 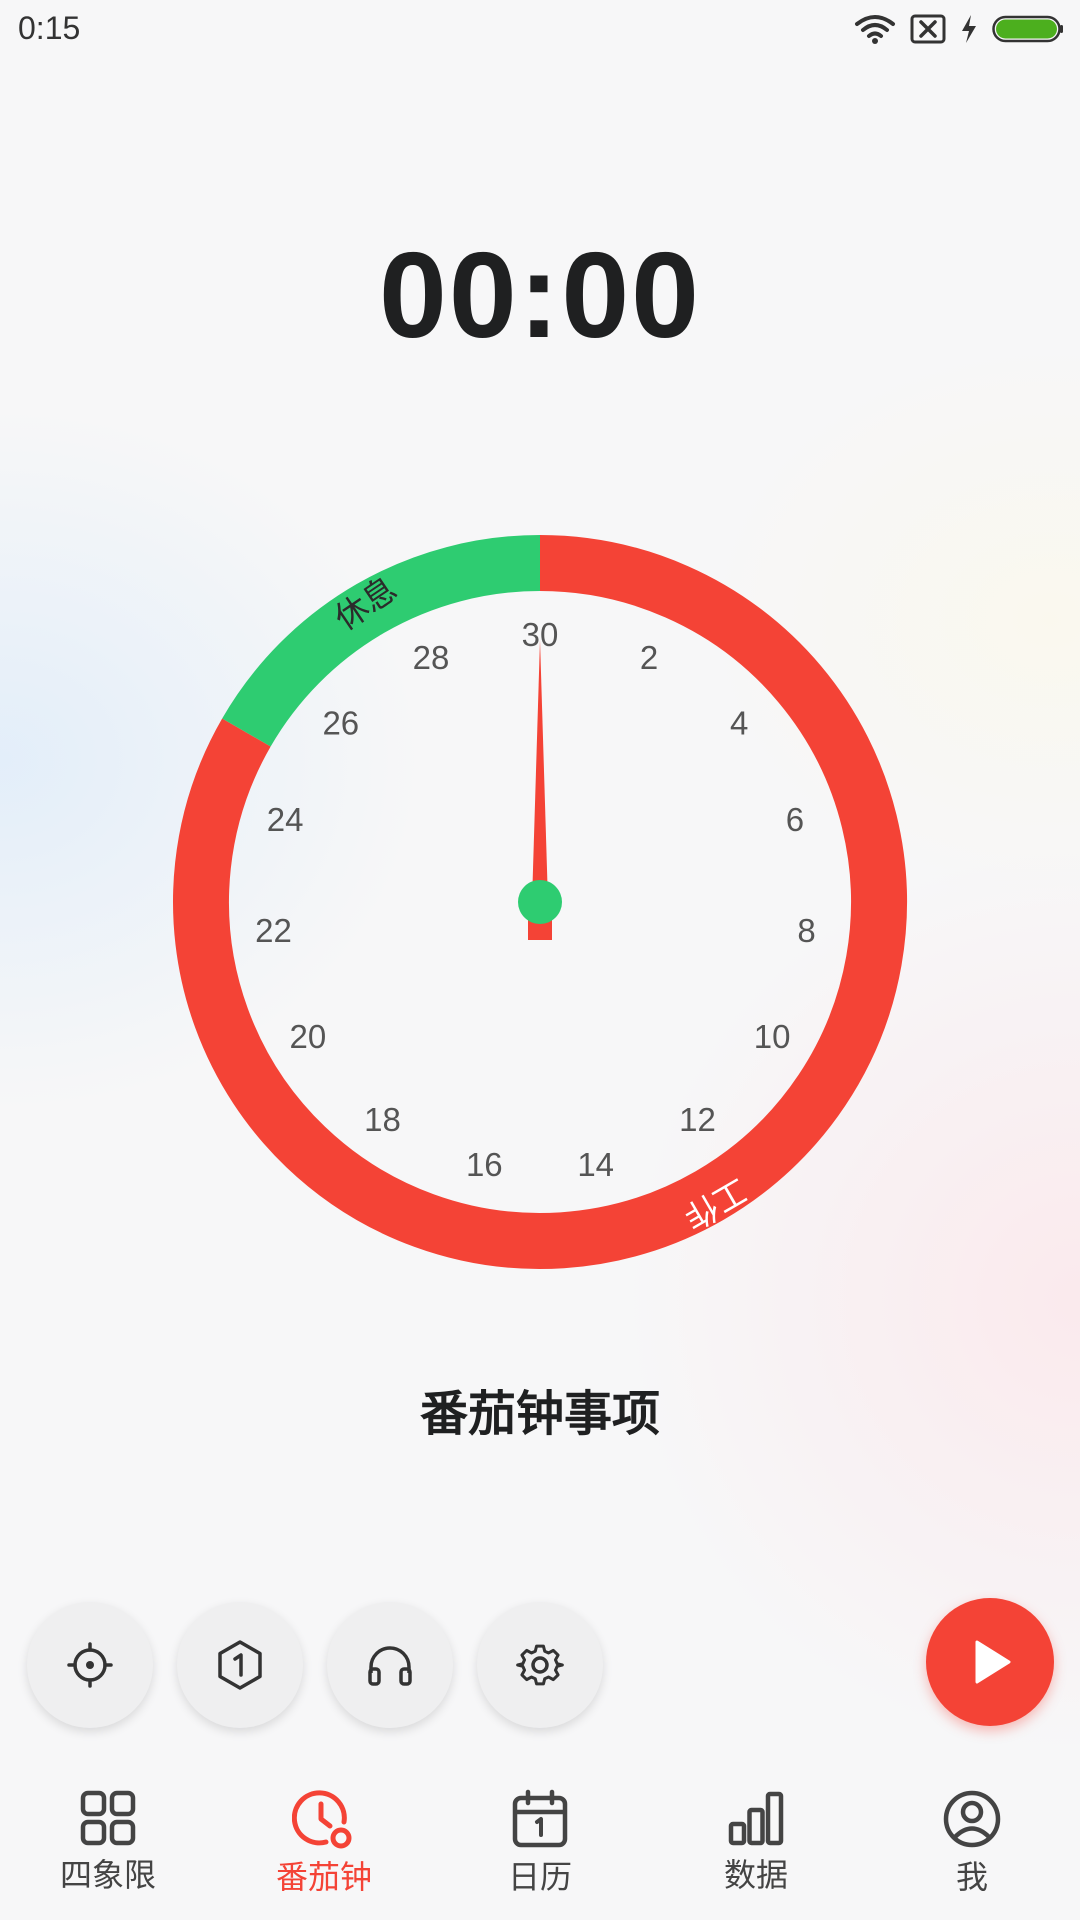 What do you see at coordinates (308, 1036) in the screenshot?
I see `dial-tick-20: 20` at bounding box center [308, 1036].